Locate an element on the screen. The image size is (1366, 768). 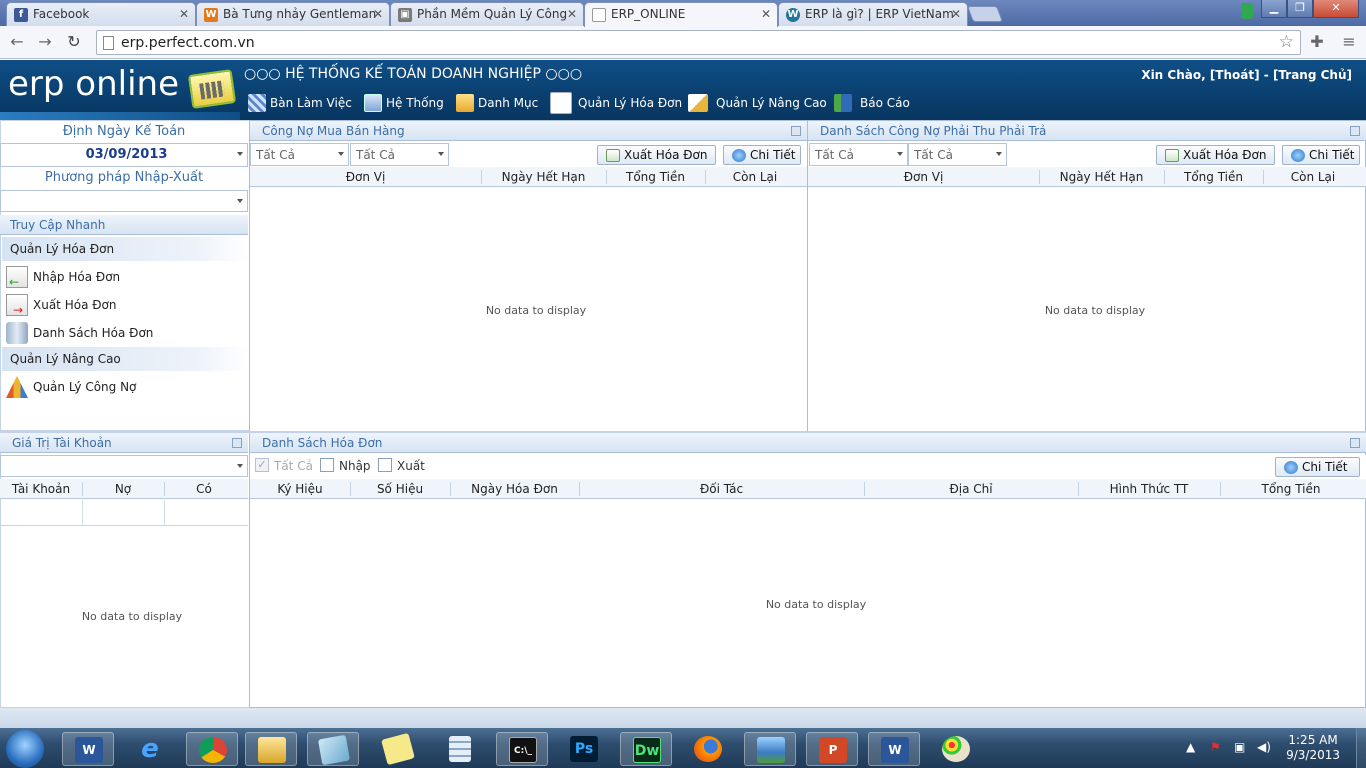
check-all-label: Tất Cả is located at coordinates (293, 466).